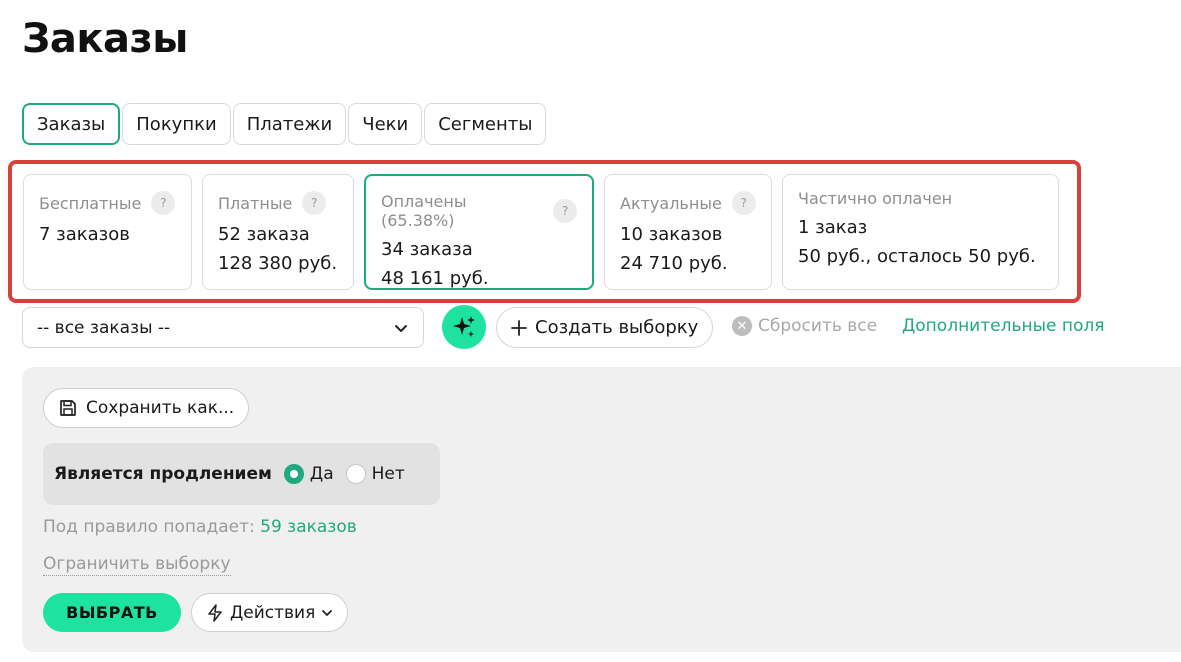 The image size is (1181, 662). I want to click on actions-label: Действия, so click(273, 612).